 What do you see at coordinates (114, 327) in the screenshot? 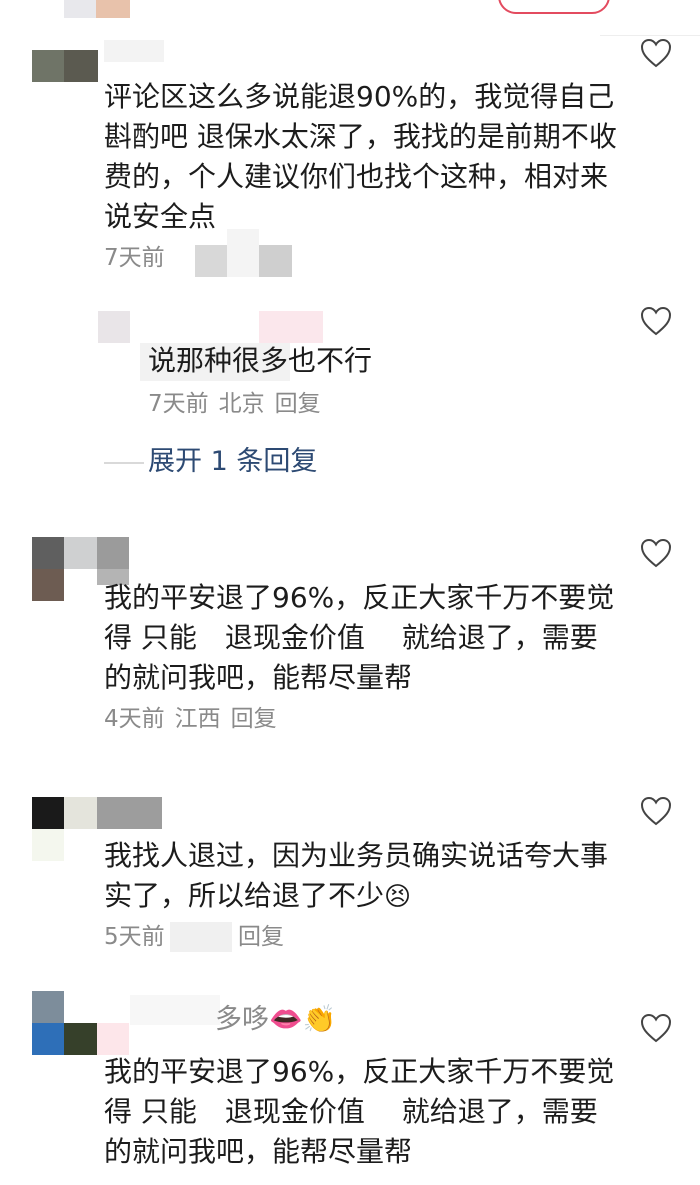
I see `reply-avatar` at bounding box center [114, 327].